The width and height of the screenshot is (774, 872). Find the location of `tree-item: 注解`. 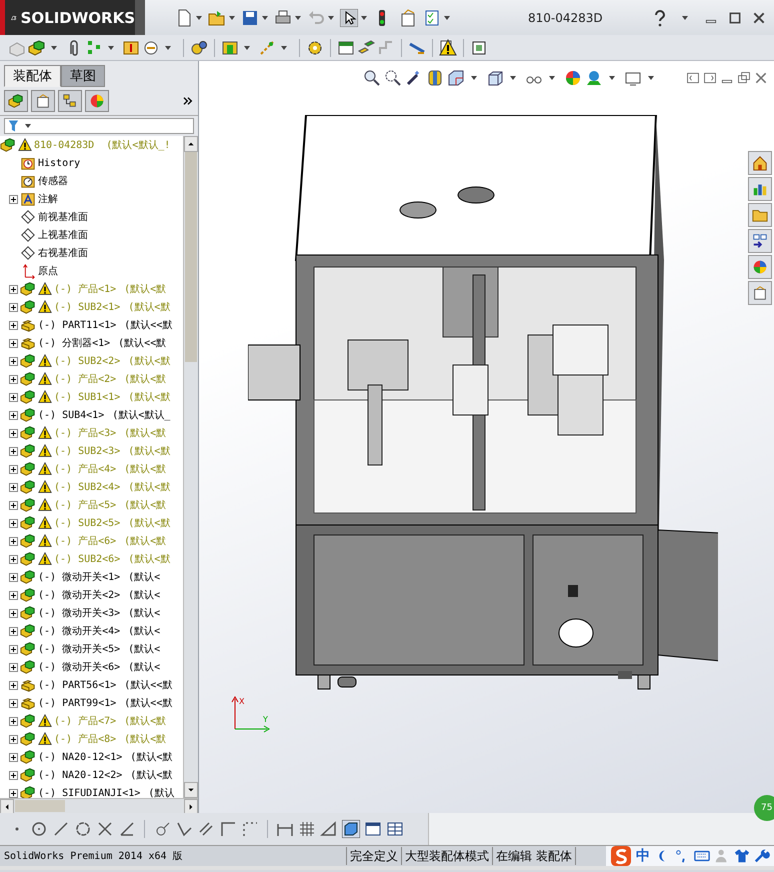

tree-item: 注解 is located at coordinates (48, 199).